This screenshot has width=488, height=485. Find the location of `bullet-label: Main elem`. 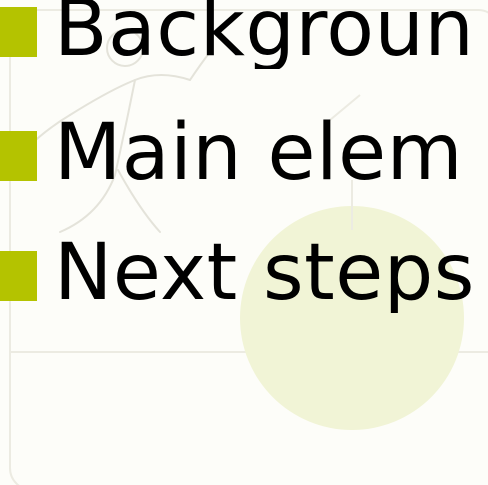

bullet-label: Main elem is located at coordinates (259, 153).